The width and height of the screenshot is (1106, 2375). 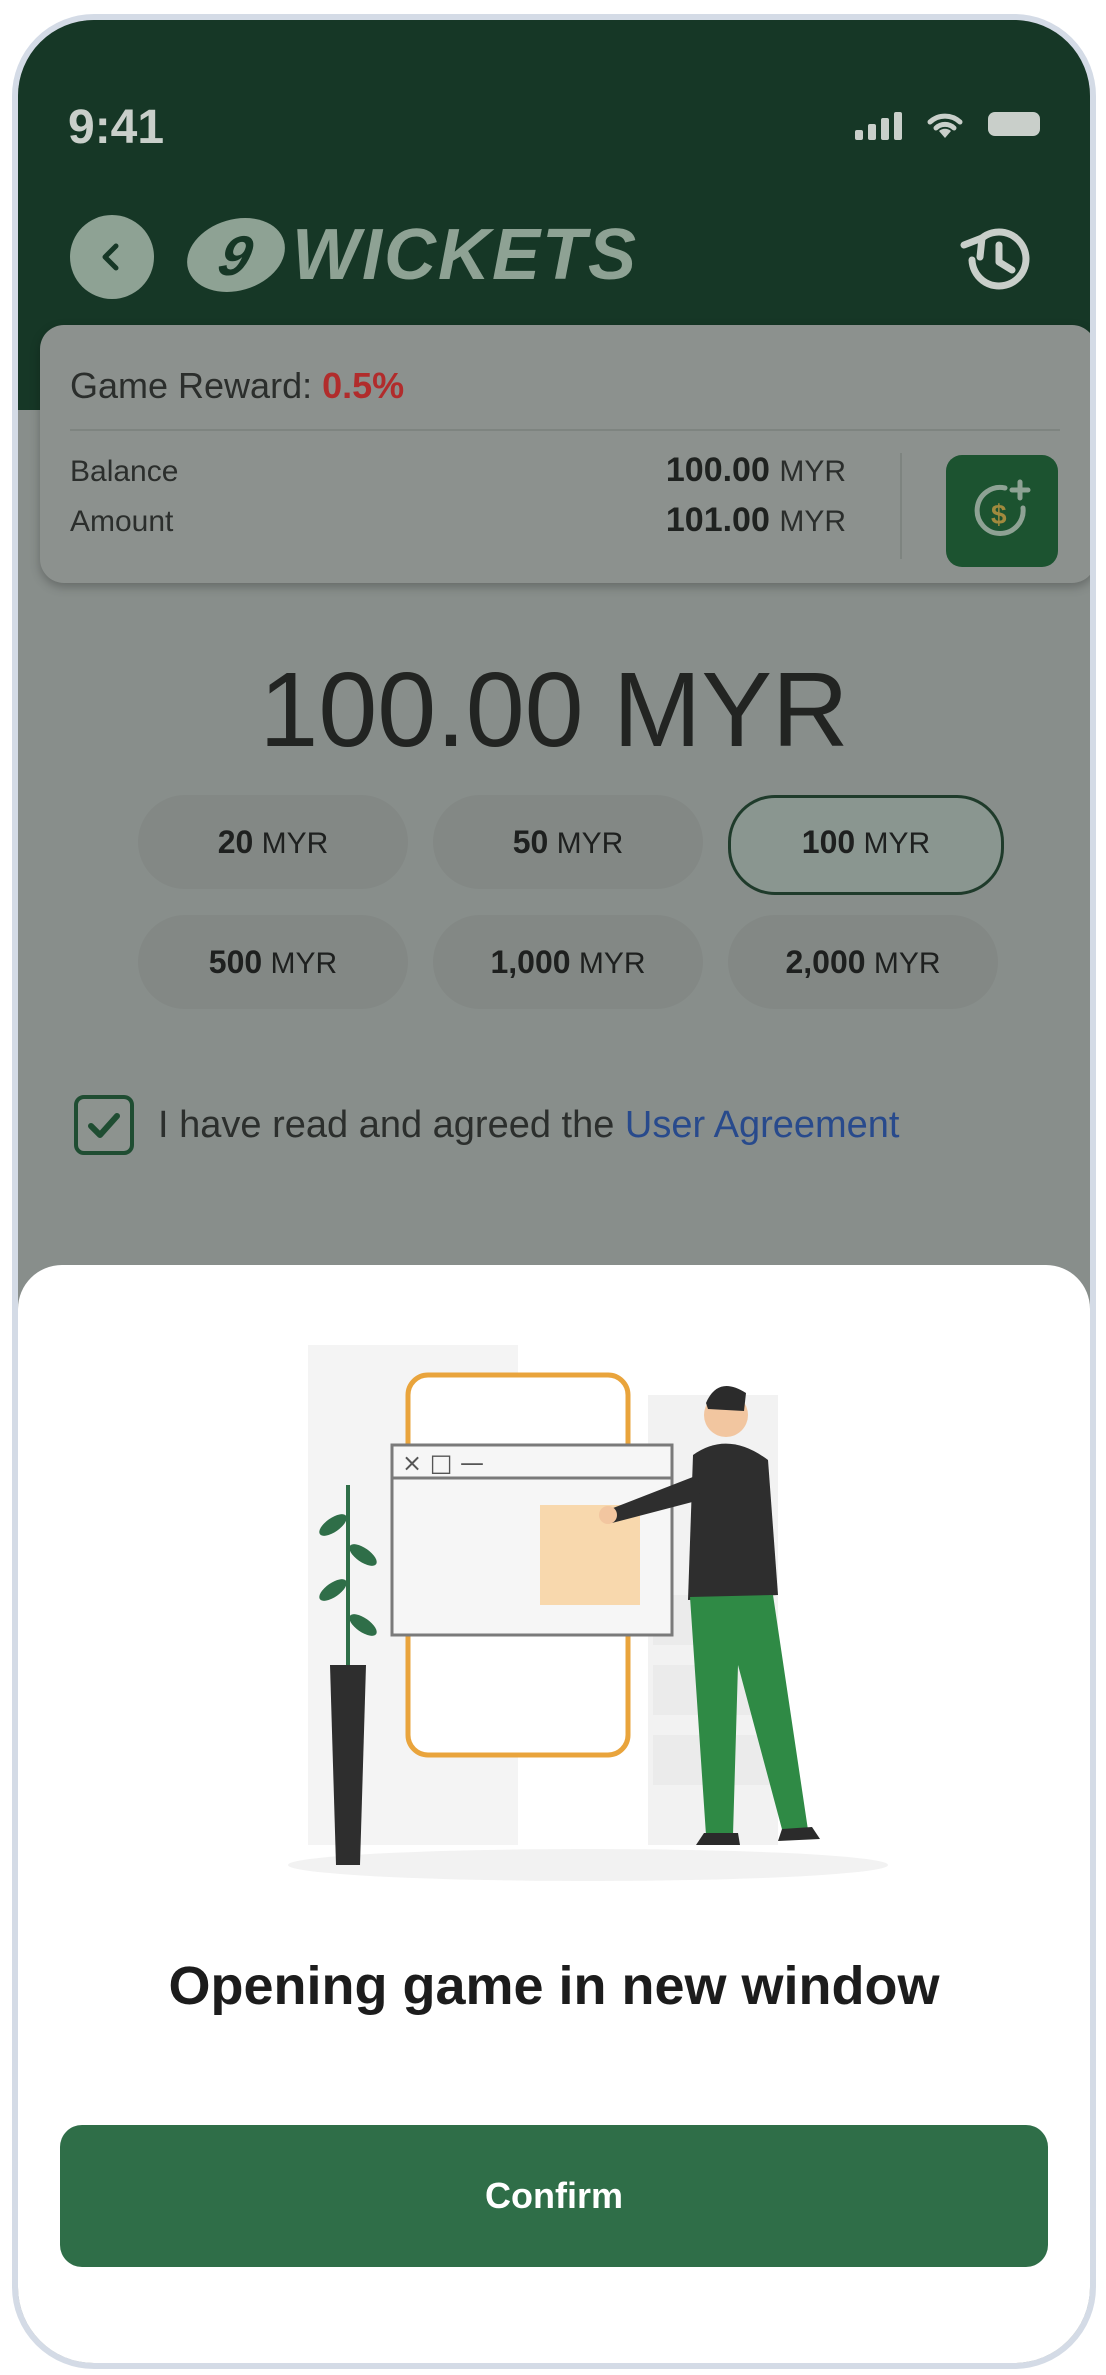 What do you see at coordinates (235, 962) in the screenshot?
I see `chip-value: 500` at bounding box center [235, 962].